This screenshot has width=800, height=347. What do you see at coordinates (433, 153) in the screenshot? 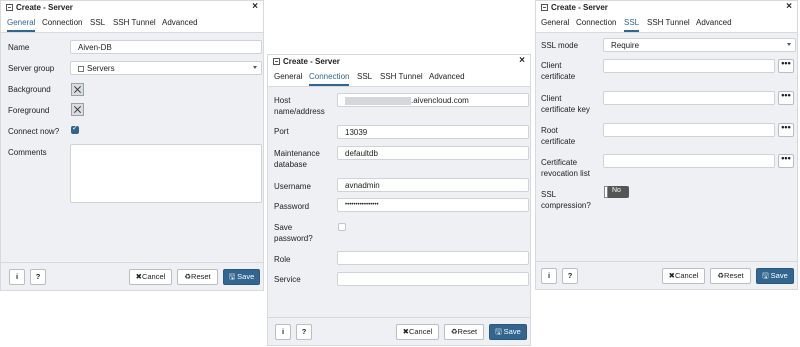
I see `maintenance-db-input: defaultdb` at bounding box center [433, 153].